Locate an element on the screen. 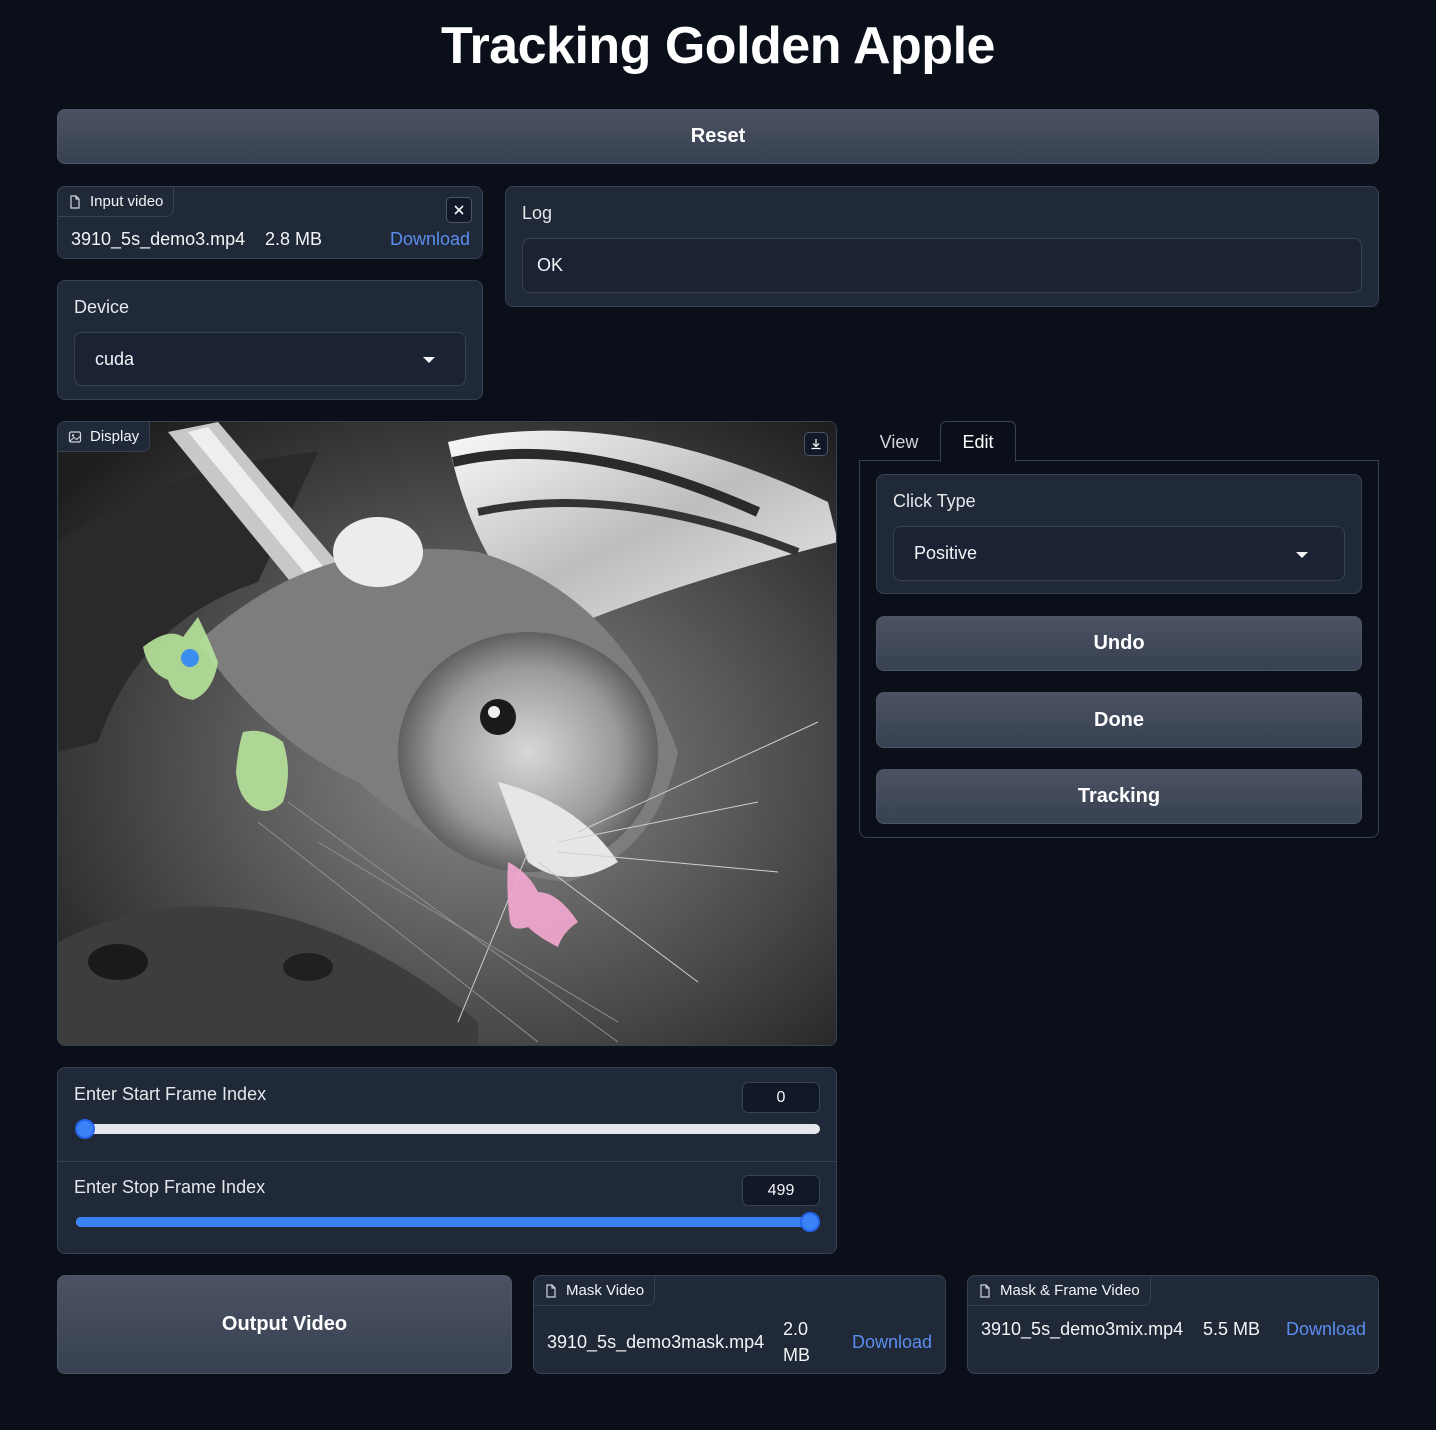 The image size is (1436, 1430). tab-view: View is located at coordinates (899, 442).